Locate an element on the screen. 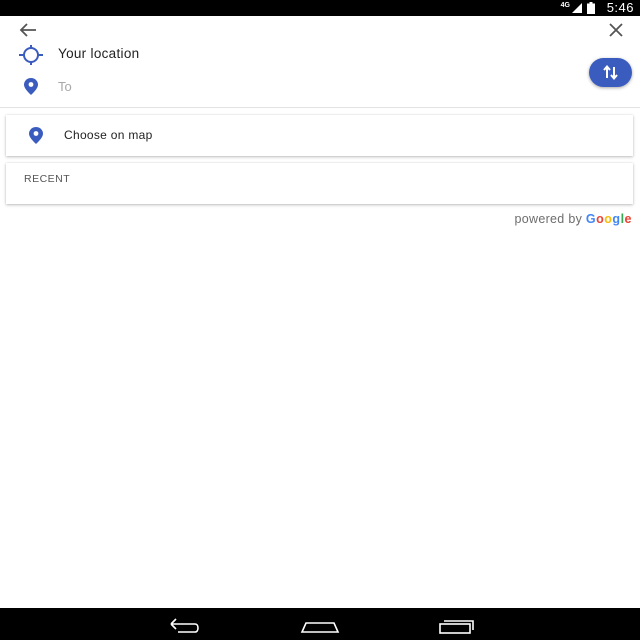 This screenshot has height=640, width=640. google-letter: g is located at coordinates (616, 219).